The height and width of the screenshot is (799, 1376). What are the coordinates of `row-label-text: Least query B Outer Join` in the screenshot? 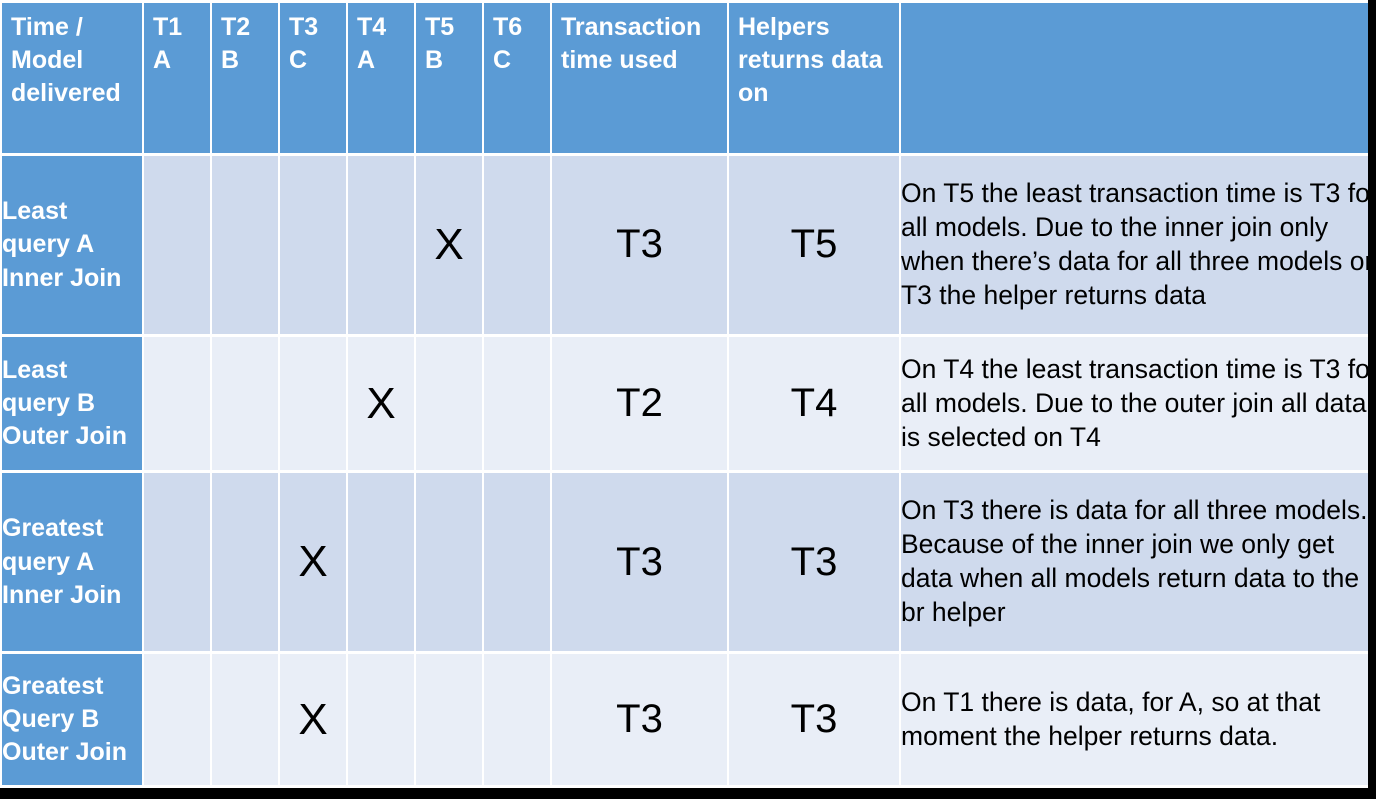 It's located at (65, 403).